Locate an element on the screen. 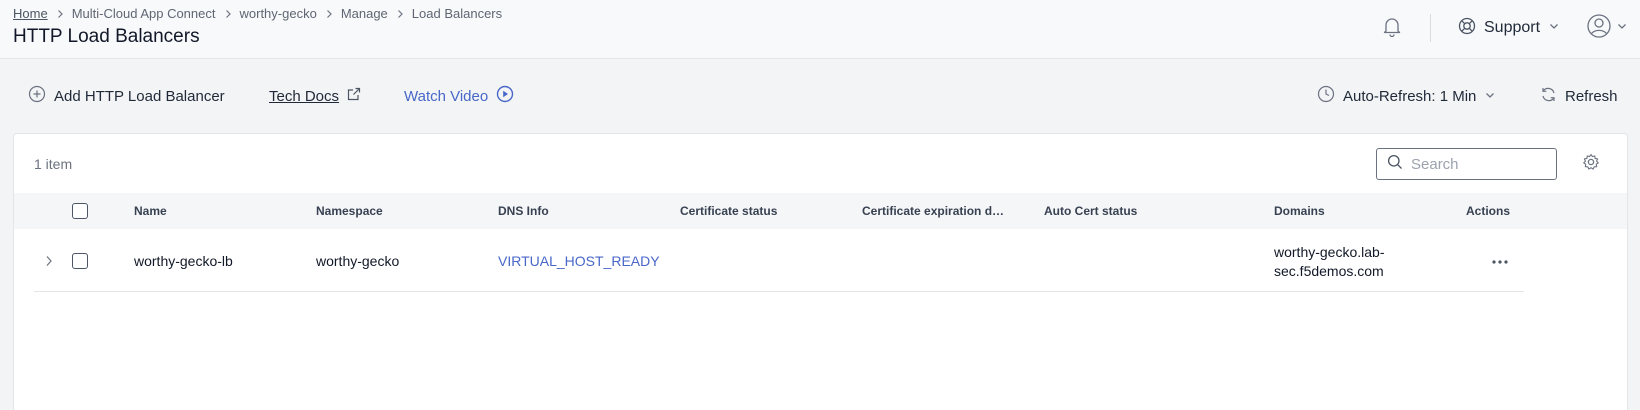  user-menu is located at coordinates (1607, 28).